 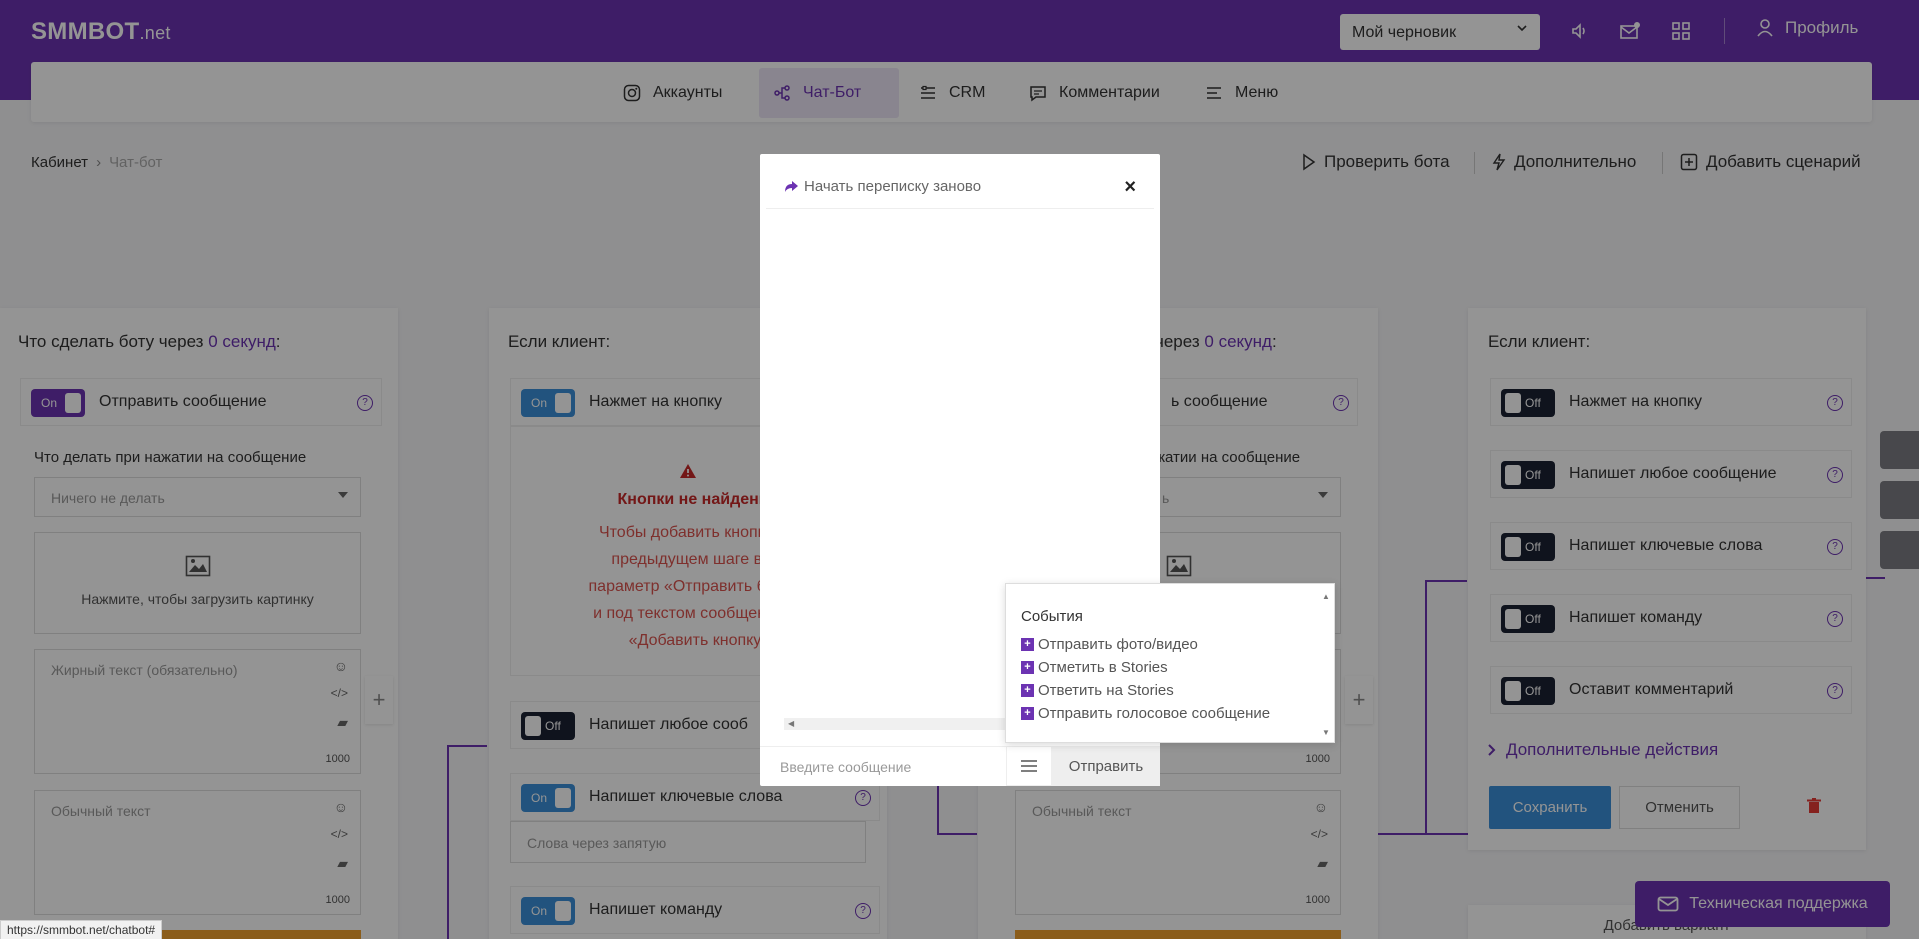 I want to click on modal-divider, so click(x=960, y=208).